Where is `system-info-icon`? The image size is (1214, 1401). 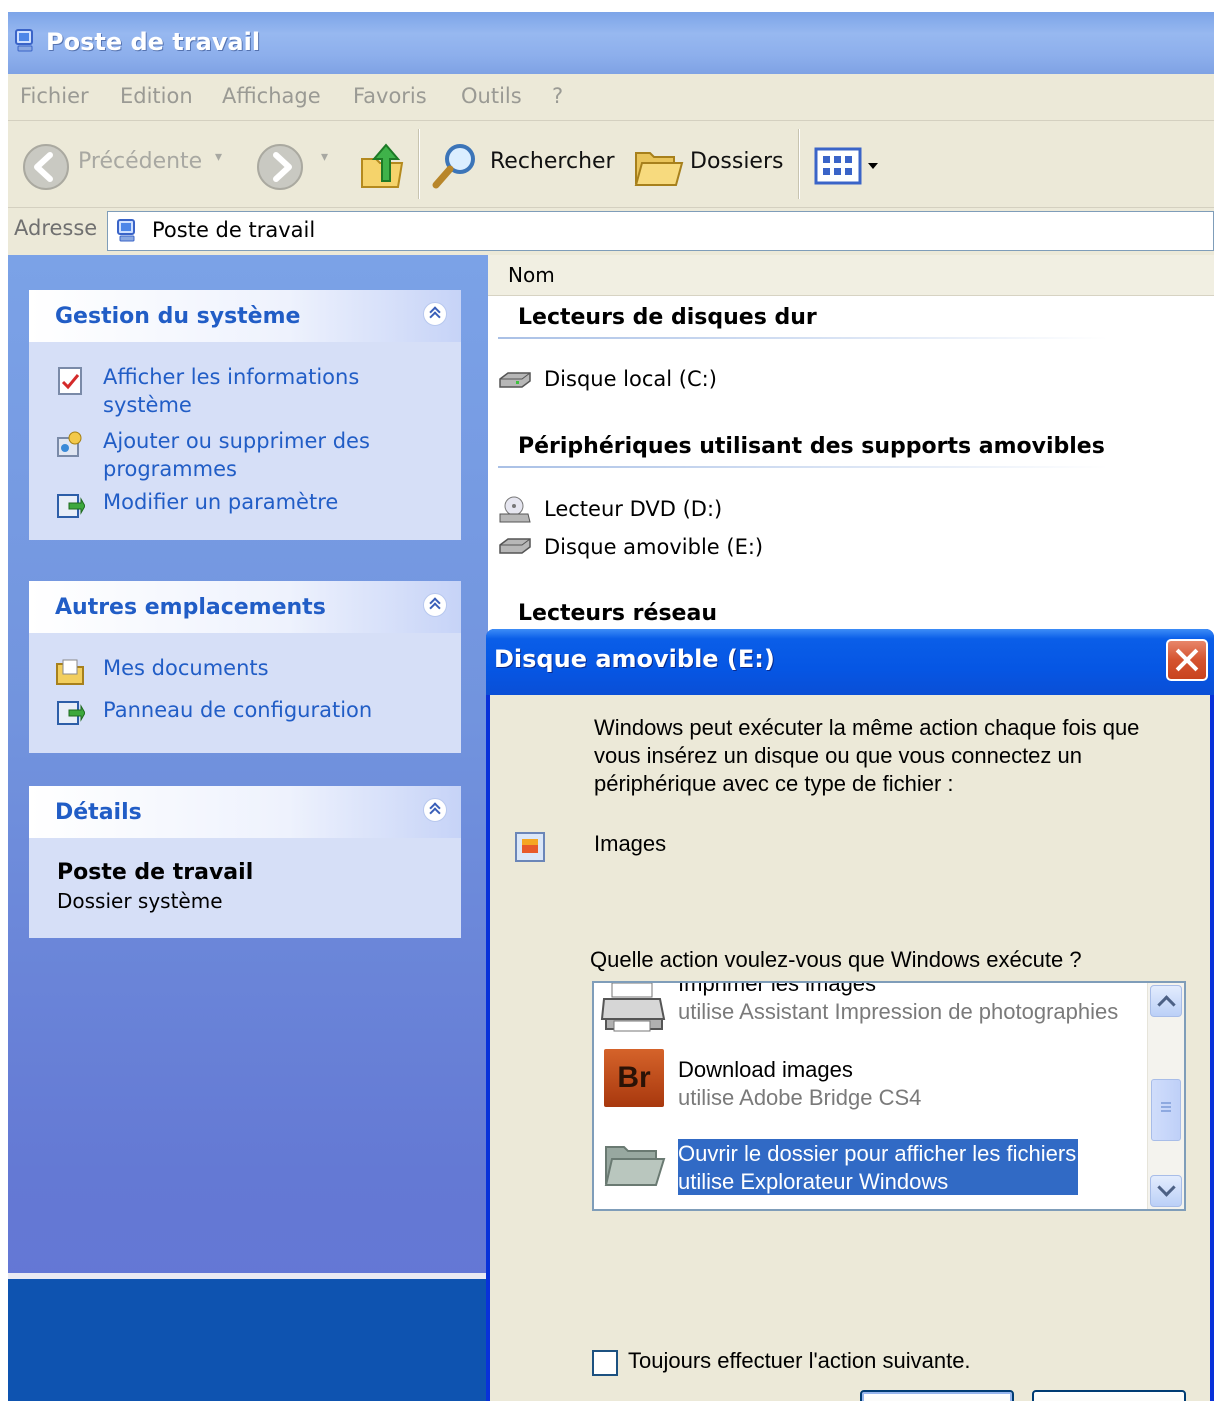 system-info-icon is located at coordinates (70, 381).